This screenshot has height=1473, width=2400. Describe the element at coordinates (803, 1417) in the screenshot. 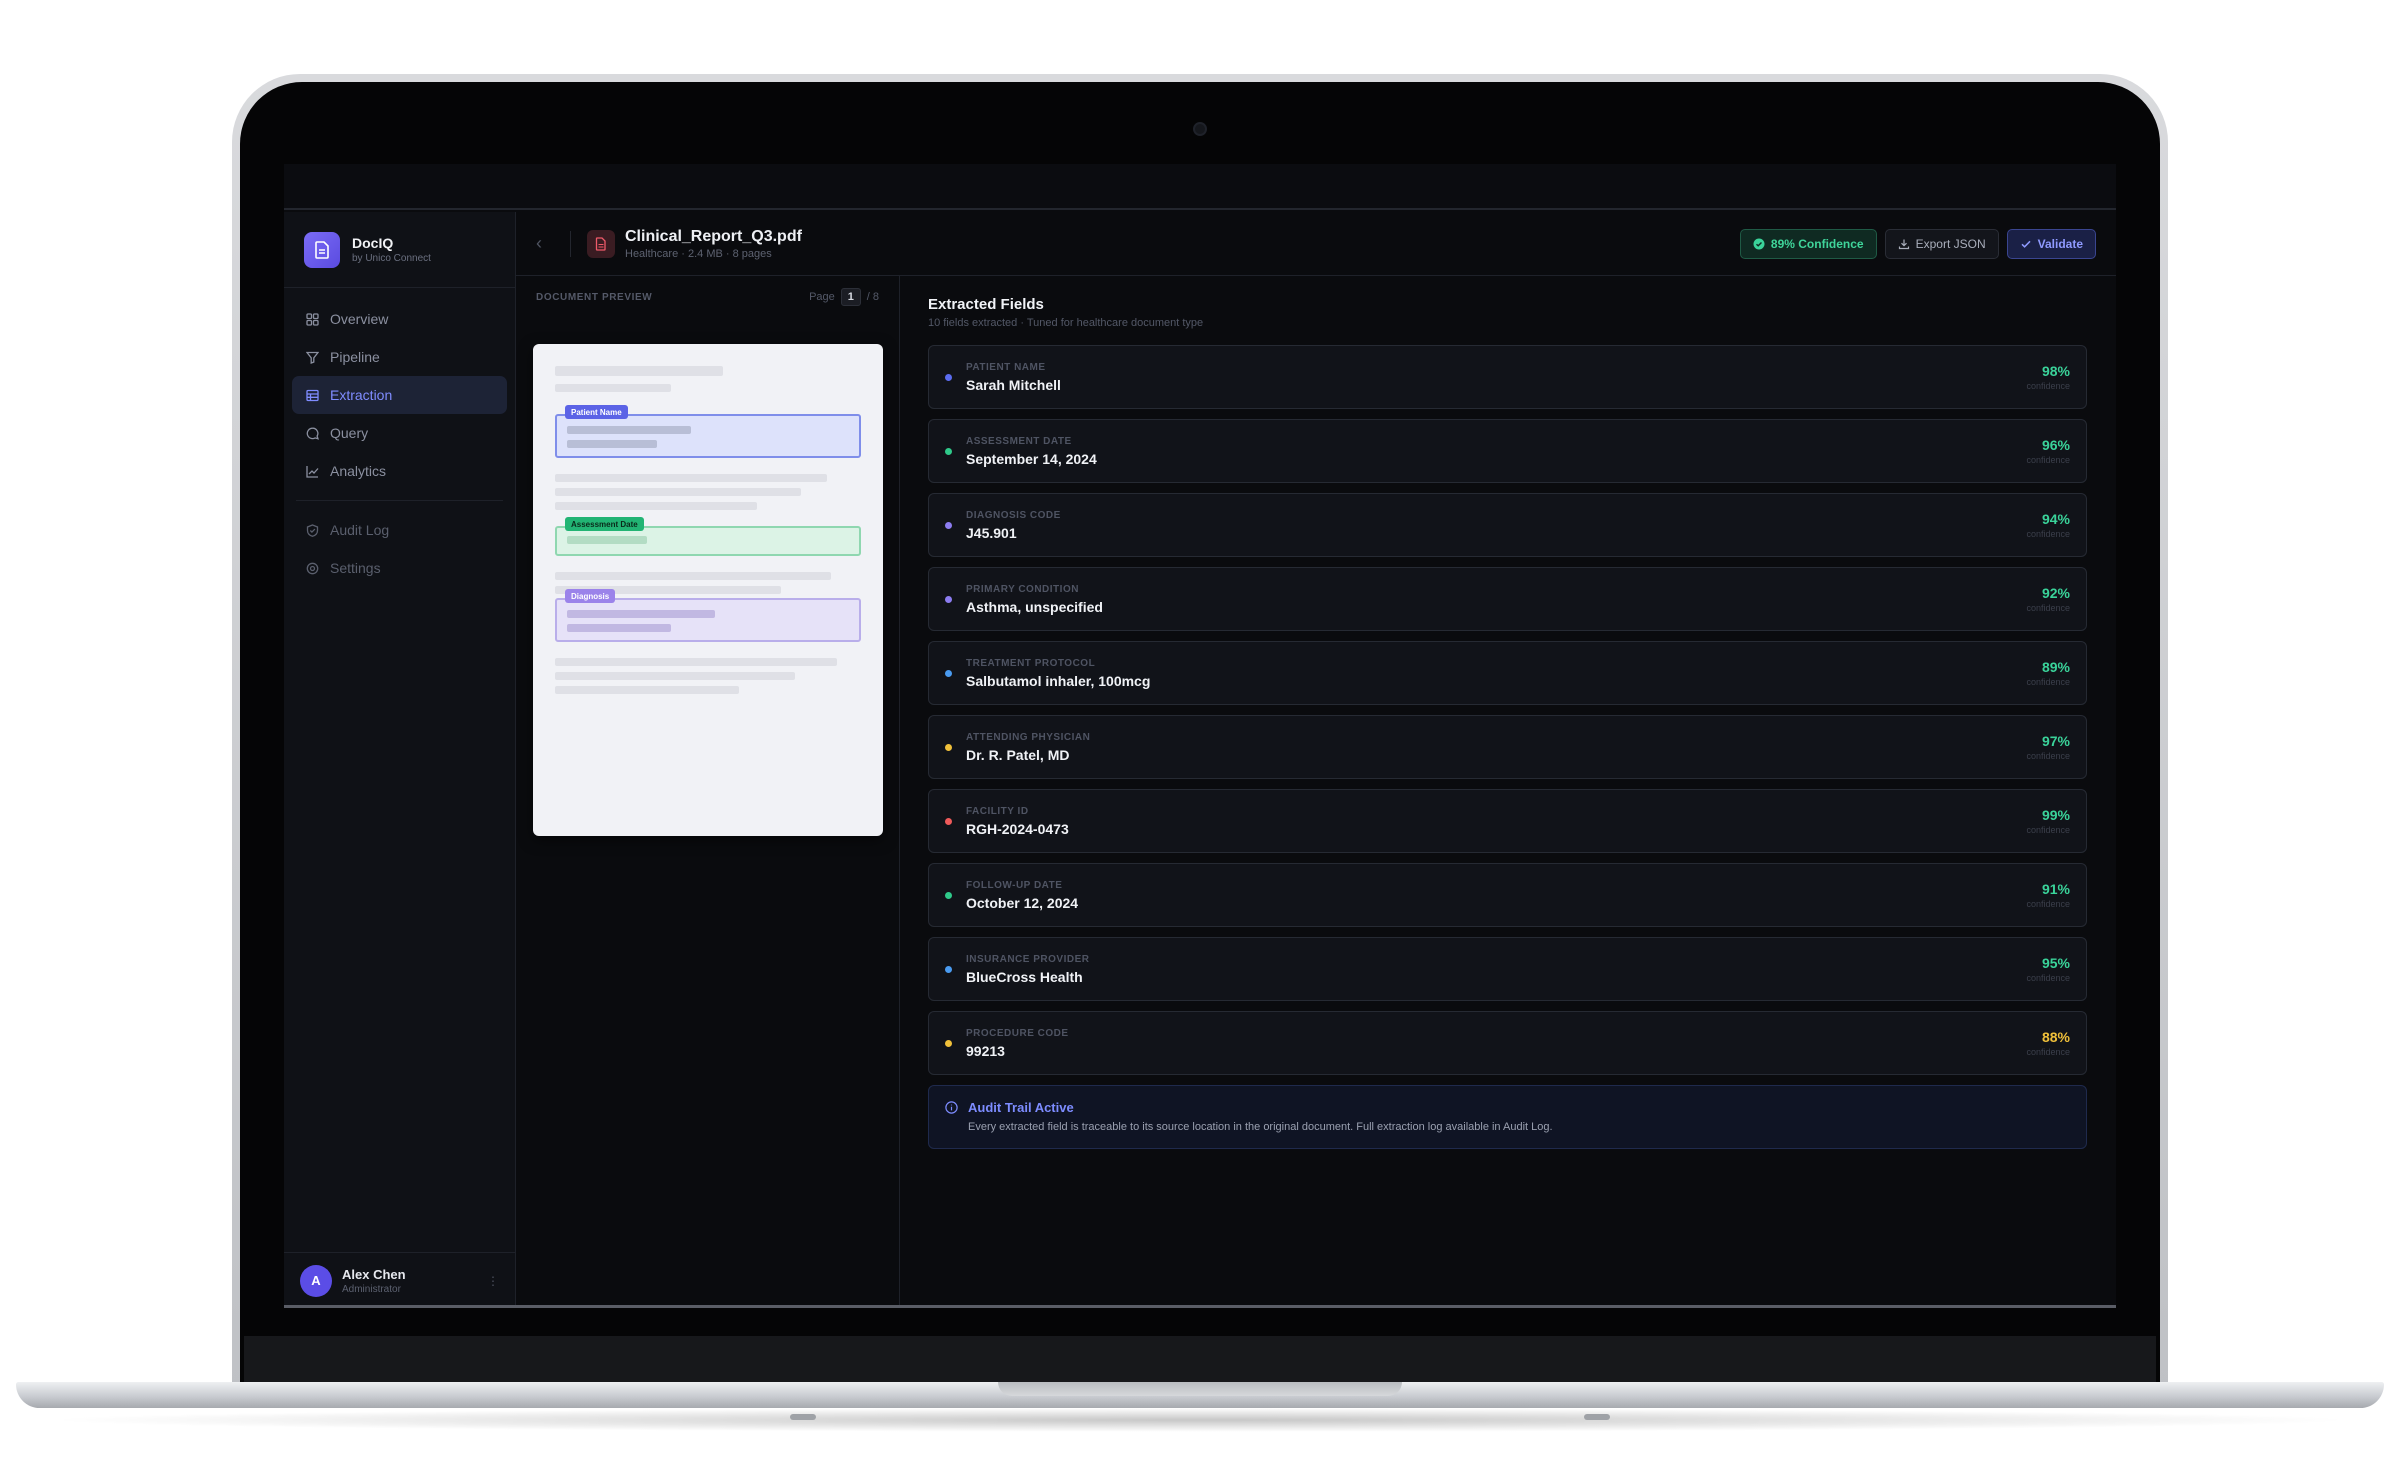

I see `laptop-foot` at that location.